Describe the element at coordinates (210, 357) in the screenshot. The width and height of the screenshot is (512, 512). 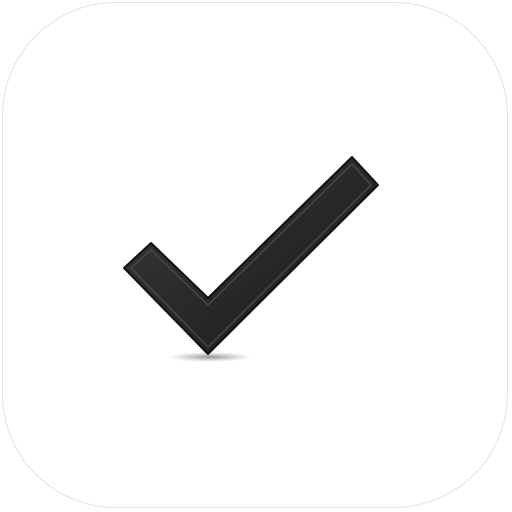
I see `checkmark-shadow` at that location.